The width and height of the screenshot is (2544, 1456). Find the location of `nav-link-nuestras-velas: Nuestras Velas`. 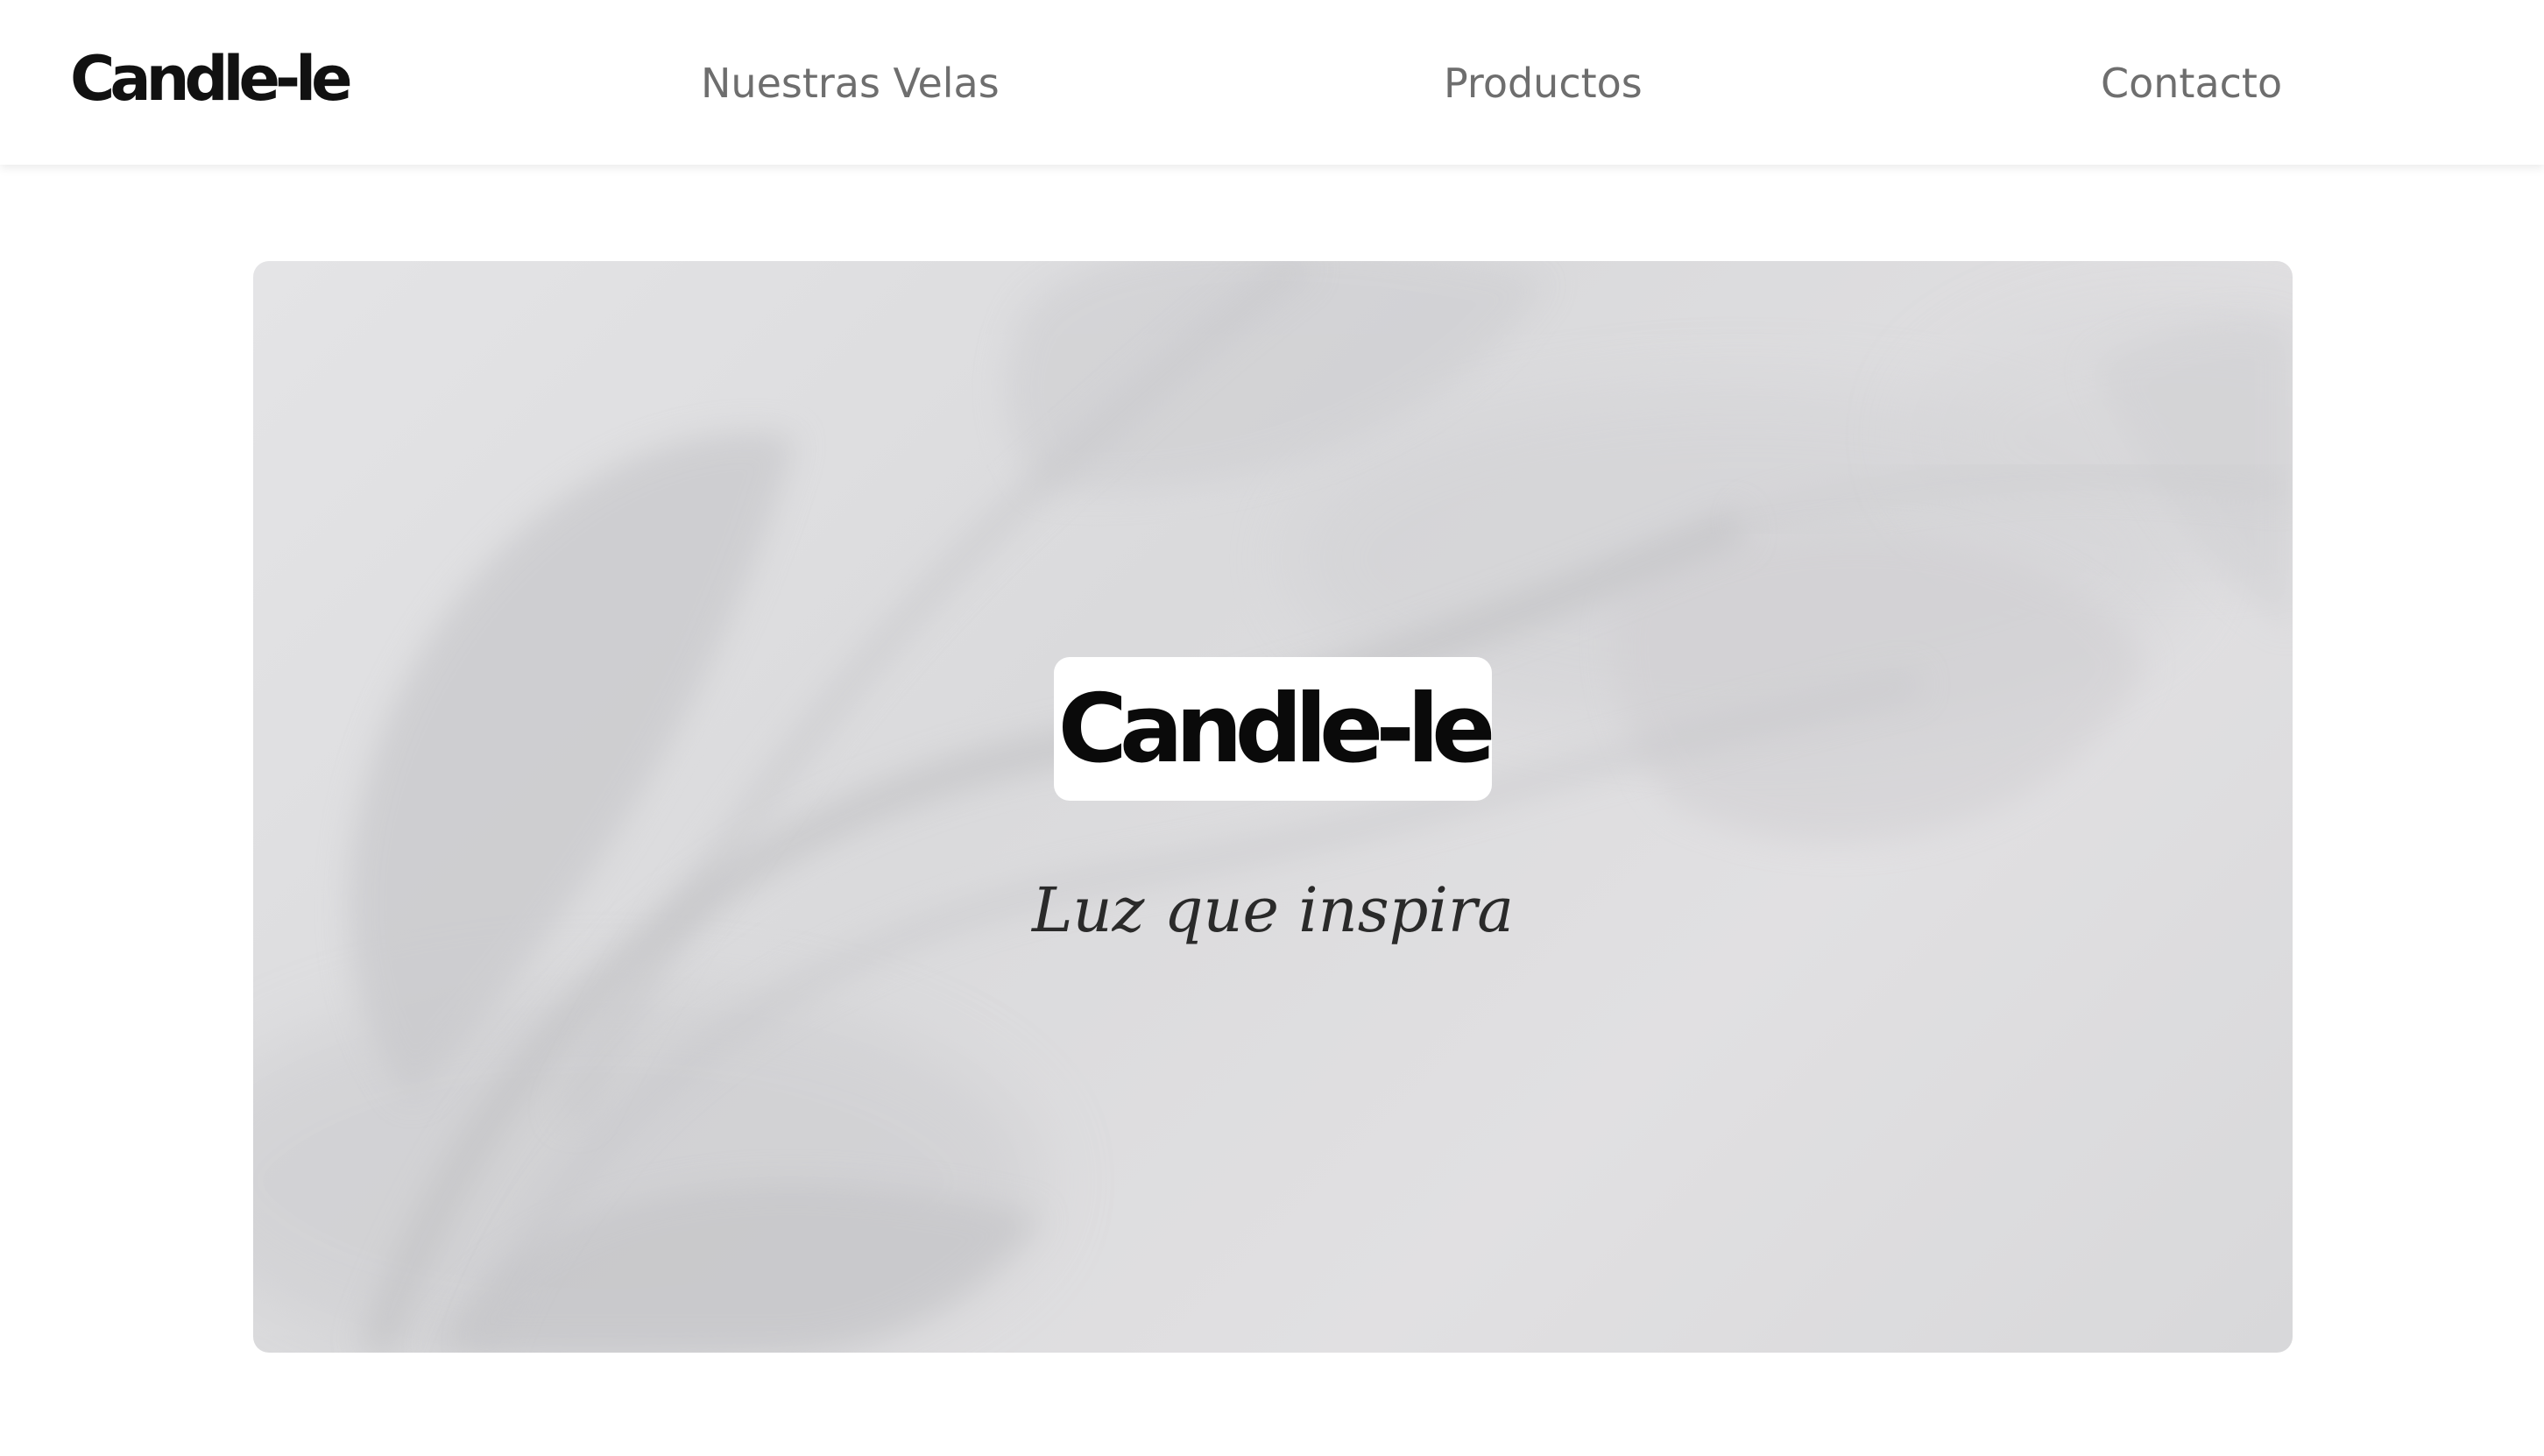

nav-link-nuestras-velas: Nuestras Velas is located at coordinates (850, 83).